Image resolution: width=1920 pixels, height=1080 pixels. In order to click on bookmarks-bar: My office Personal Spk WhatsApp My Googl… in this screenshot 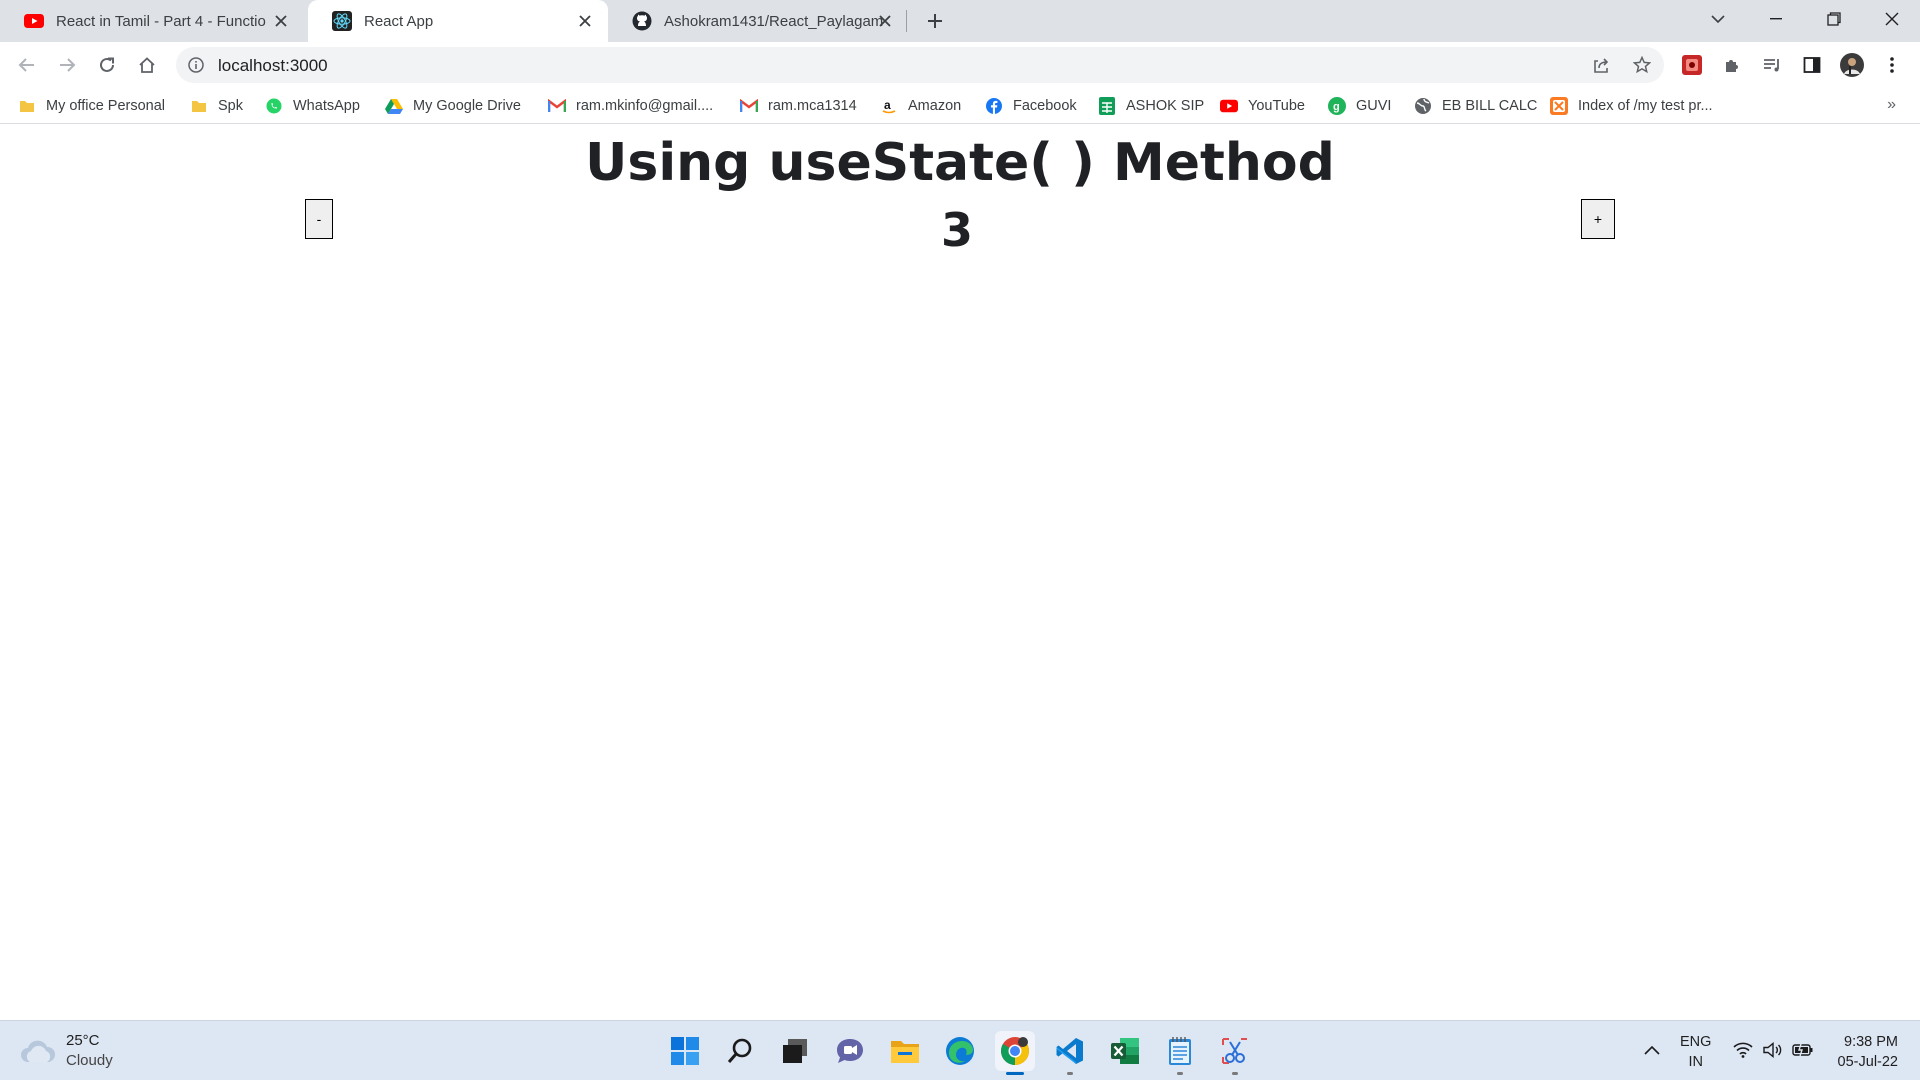, I will do `click(960, 106)`.